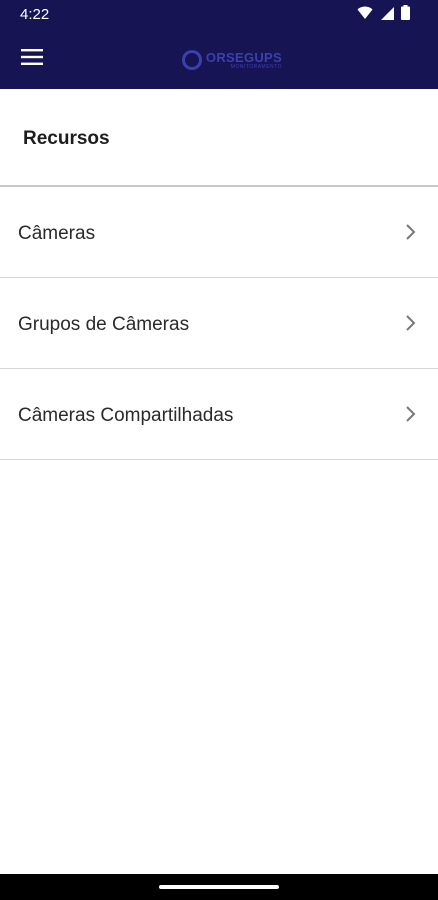 The height and width of the screenshot is (900, 438). What do you see at coordinates (104, 324) in the screenshot?
I see `list-item-label: Grupos de Câmeras` at bounding box center [104, 324].